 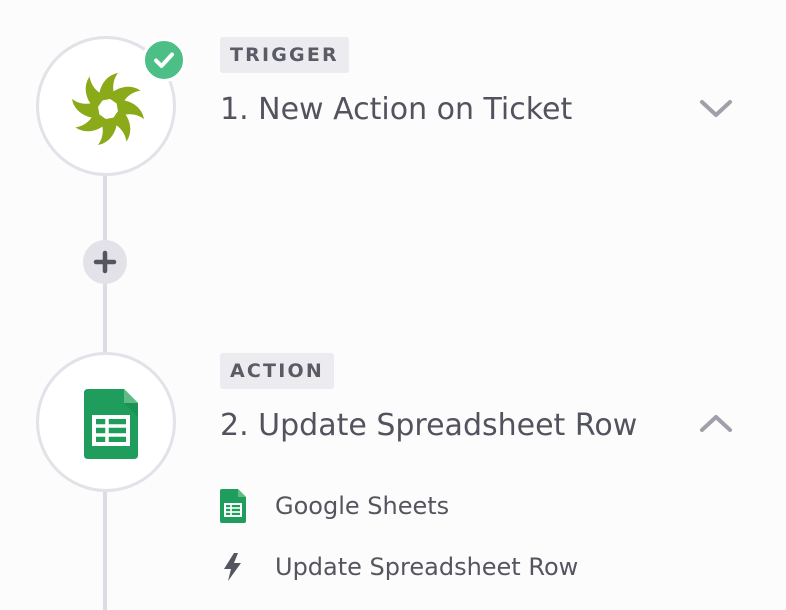 I want to click on collapse-step-button, so click(x=716, y=423).